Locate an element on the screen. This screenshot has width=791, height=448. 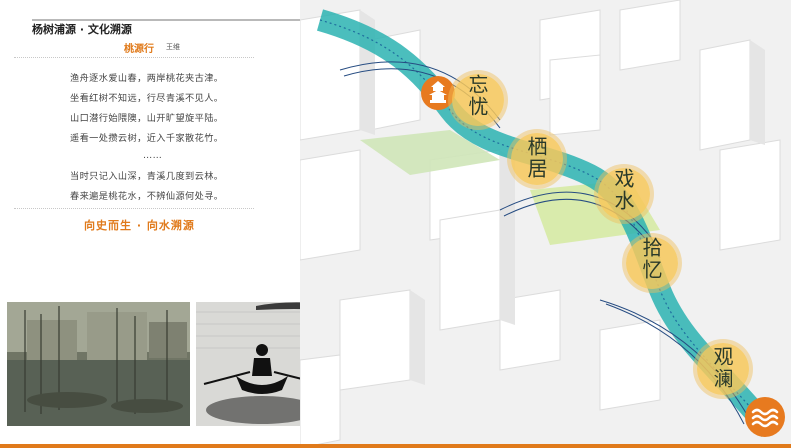
motto: 向史而生 · 向水溯源 is located at coordinates (139, 225).